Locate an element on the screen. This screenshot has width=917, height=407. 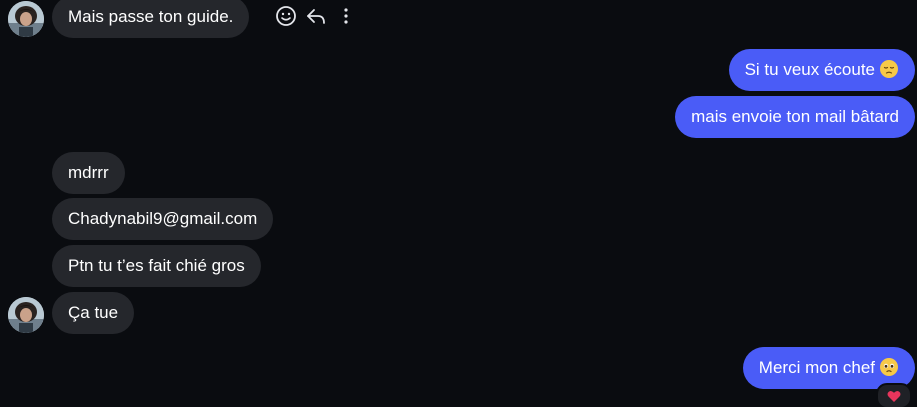
smiley-icon is located at coordinates (286, 16).